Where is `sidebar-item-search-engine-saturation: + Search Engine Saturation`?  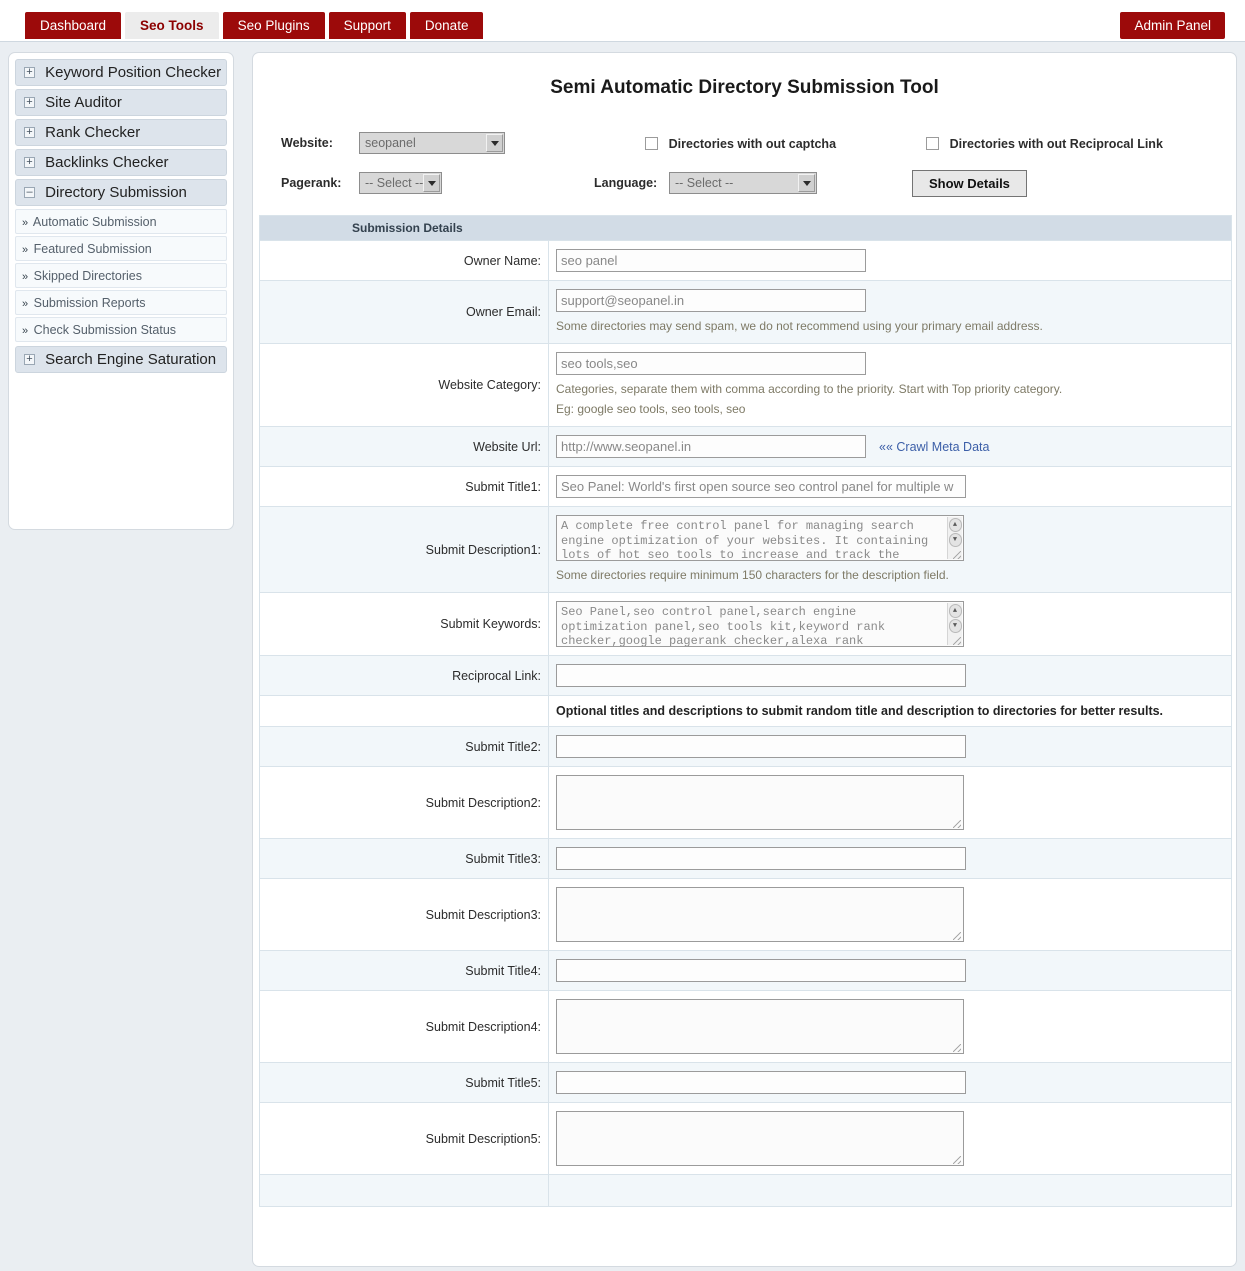 sidebar-item-search-engine-saturation: + Search Engine Saturation is located at coordinates (121, 359).